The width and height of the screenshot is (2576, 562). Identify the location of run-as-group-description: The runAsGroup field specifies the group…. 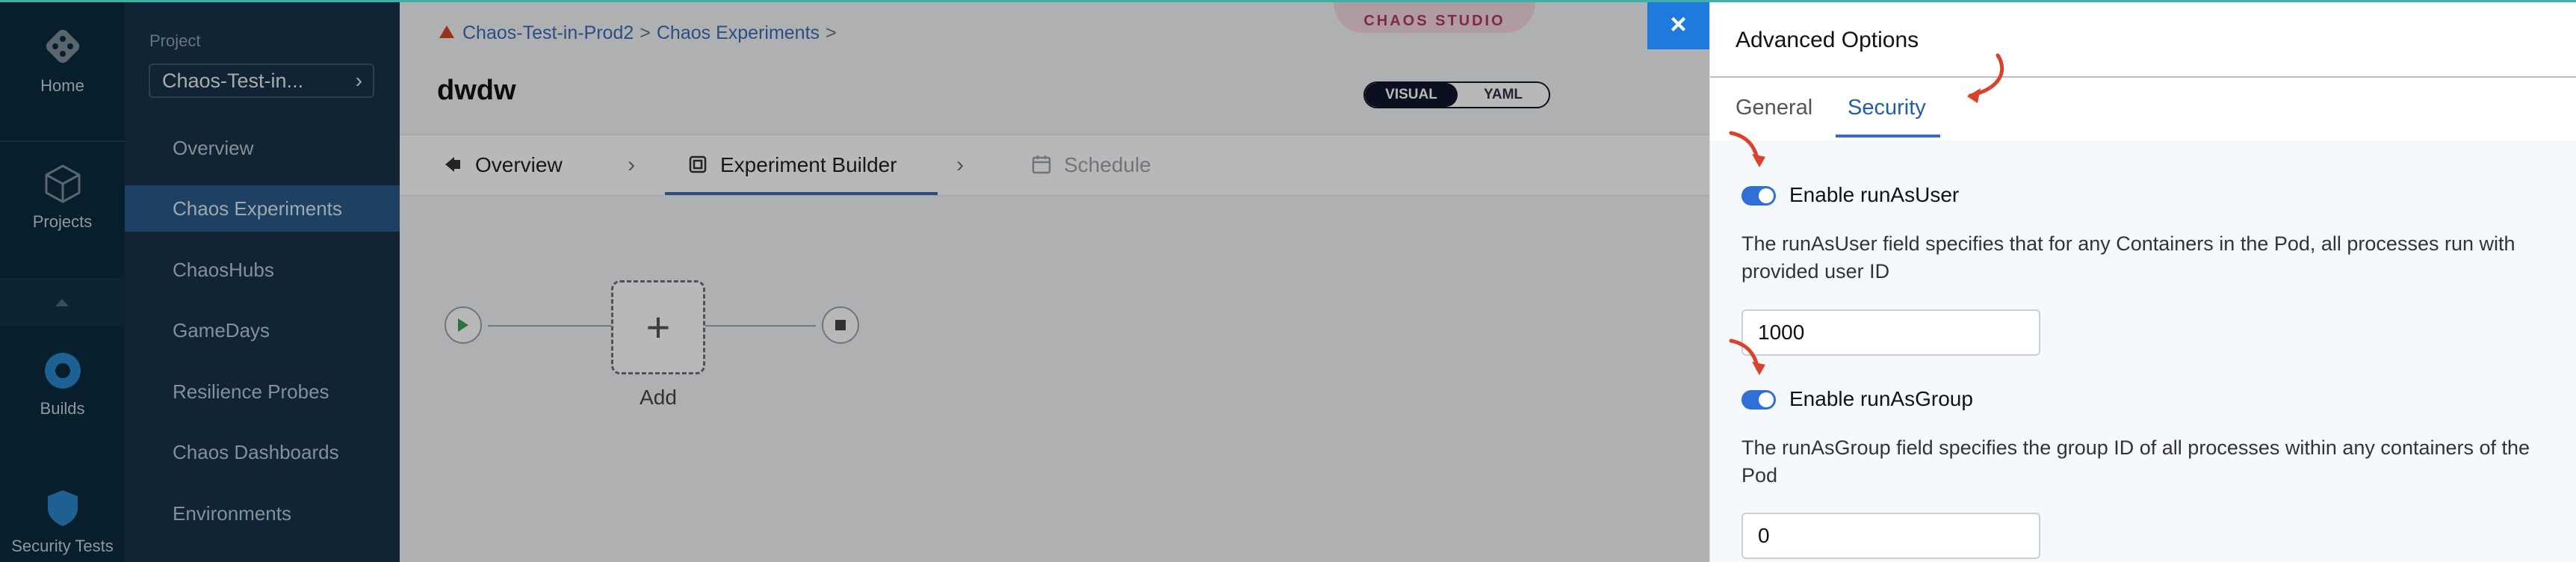
(2135, 461).